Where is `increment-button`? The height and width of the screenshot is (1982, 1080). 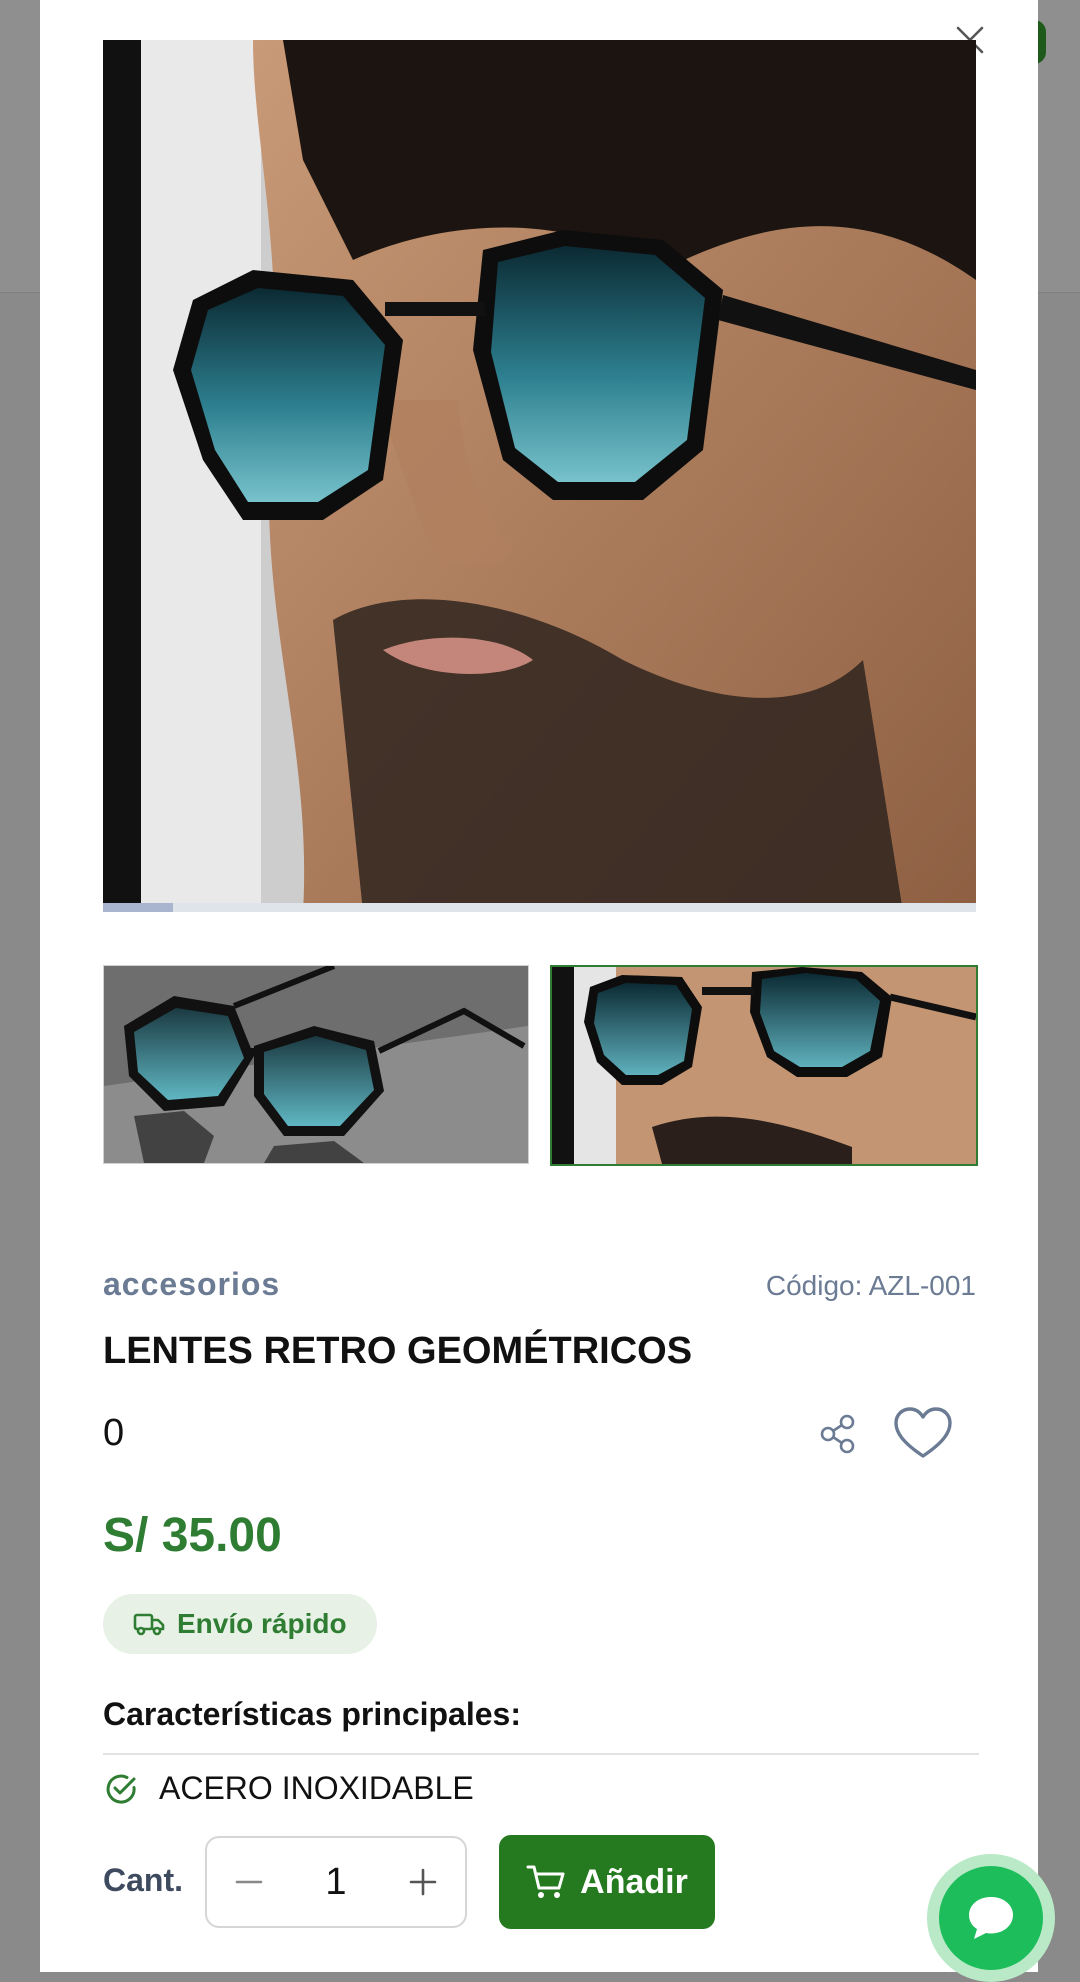 increment-button is located at coordinates (423, 1882).